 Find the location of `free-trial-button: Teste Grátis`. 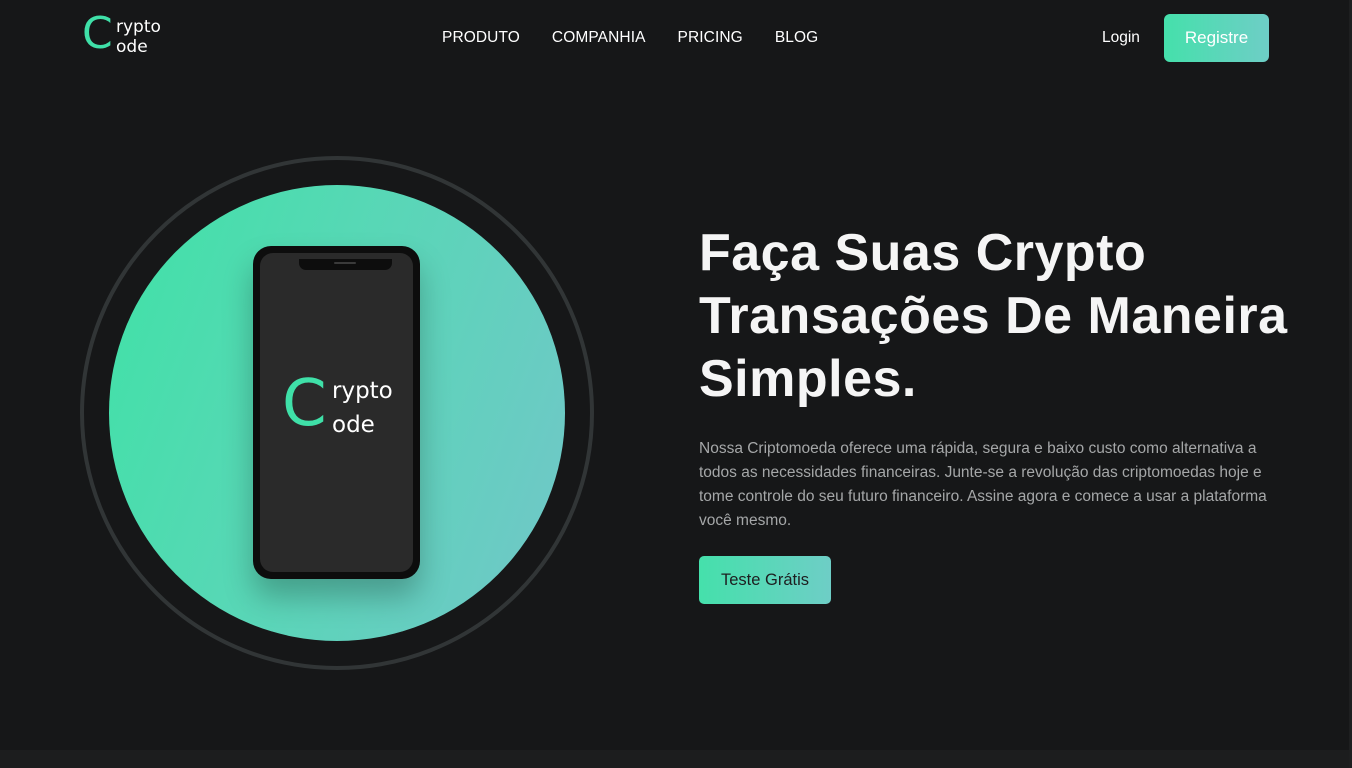

free-trial-button: Teste Grátis is located at coordinates (765, 580).